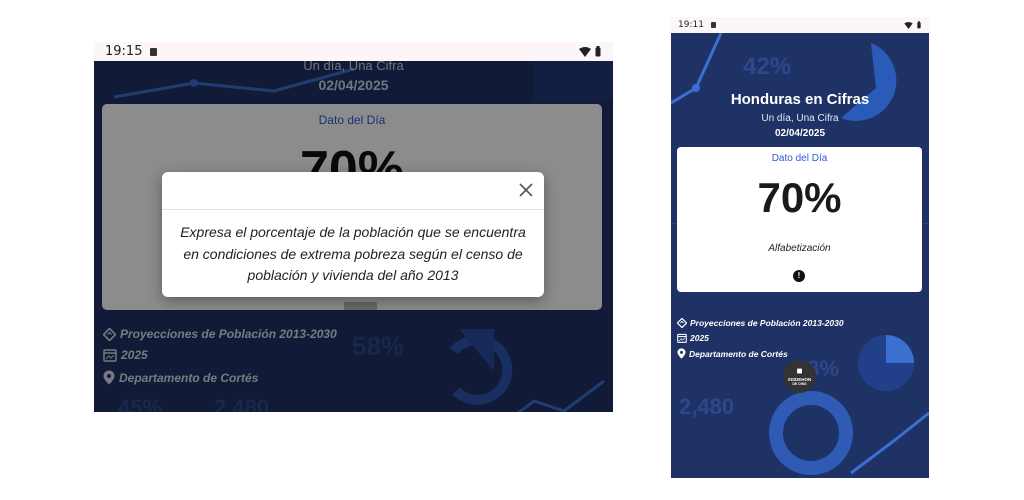  I want to click on background-count: 2,480, so click(707, 406).